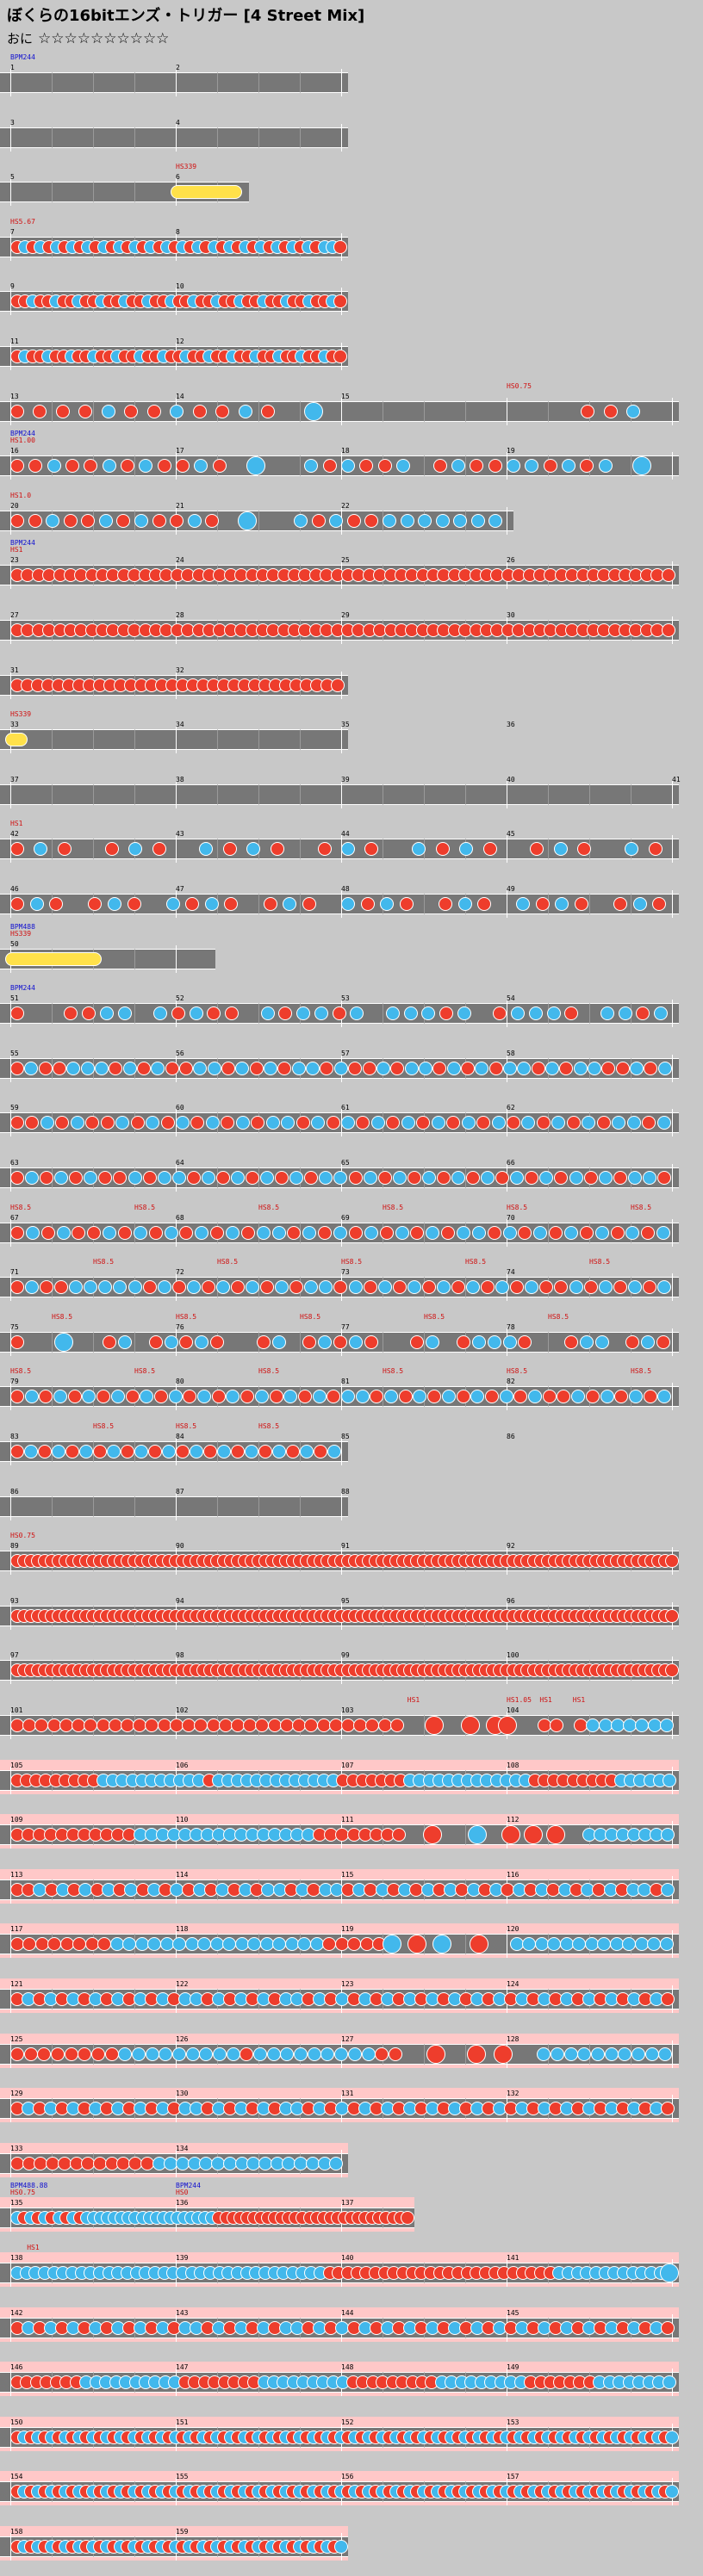 The height and width of the screenshot is (2576, 703). What do you see at coordinates (503, 2054) in the screenshot?
I see `big-don-note` at bounding box center [503, 2054].